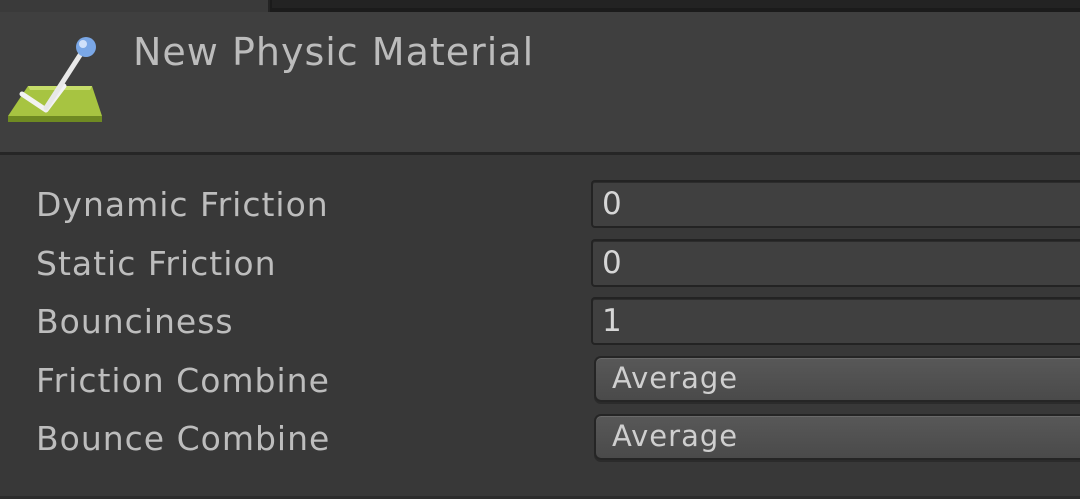  I want to click on property-row-bounciness: Bounciness 1, so click(540, 321).